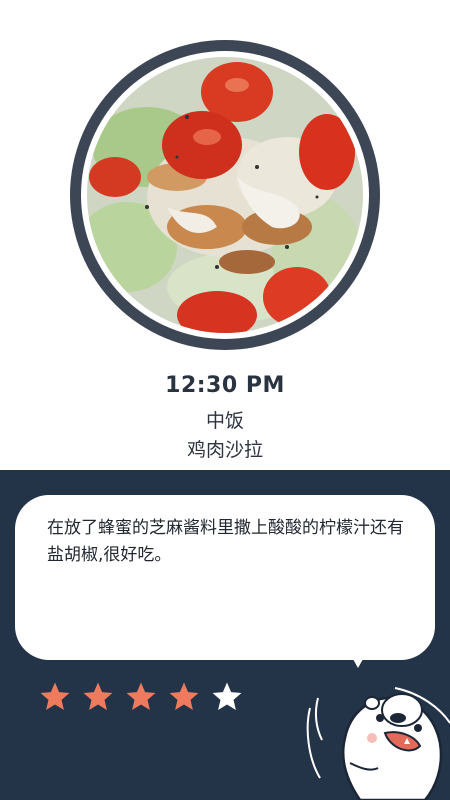  Describe the element at coordinates (224, 421) in the screenshot. I see `meal-type: 中饭` at that location.